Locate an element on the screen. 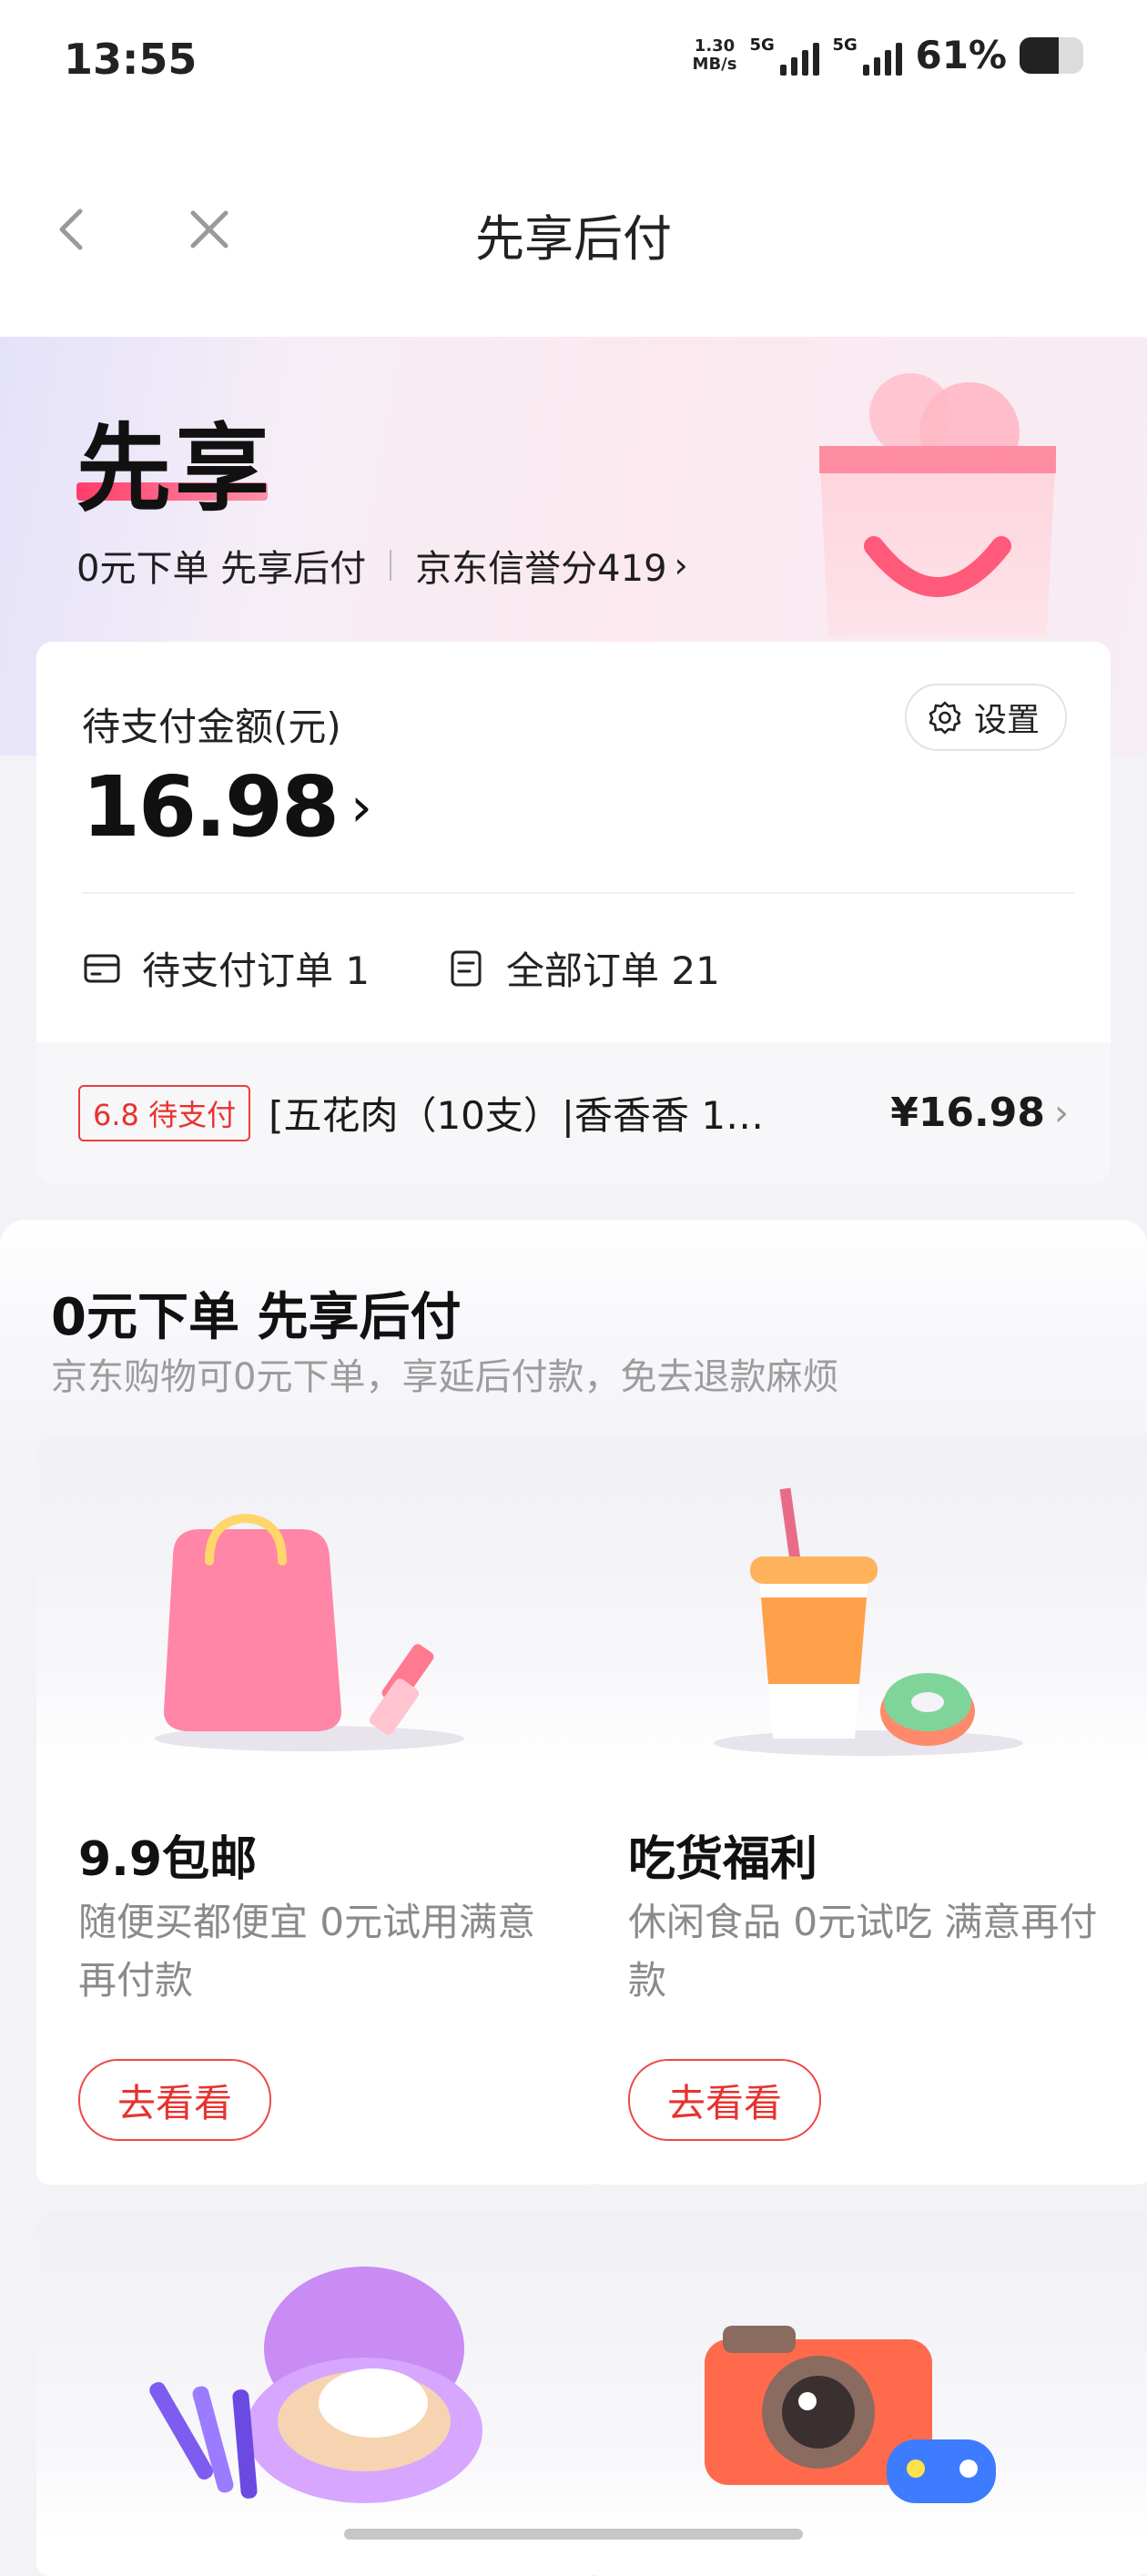 The image size is (1147, 2576). pending-orders-link: 待支付订单 1 is located at coordinates (226, 968).